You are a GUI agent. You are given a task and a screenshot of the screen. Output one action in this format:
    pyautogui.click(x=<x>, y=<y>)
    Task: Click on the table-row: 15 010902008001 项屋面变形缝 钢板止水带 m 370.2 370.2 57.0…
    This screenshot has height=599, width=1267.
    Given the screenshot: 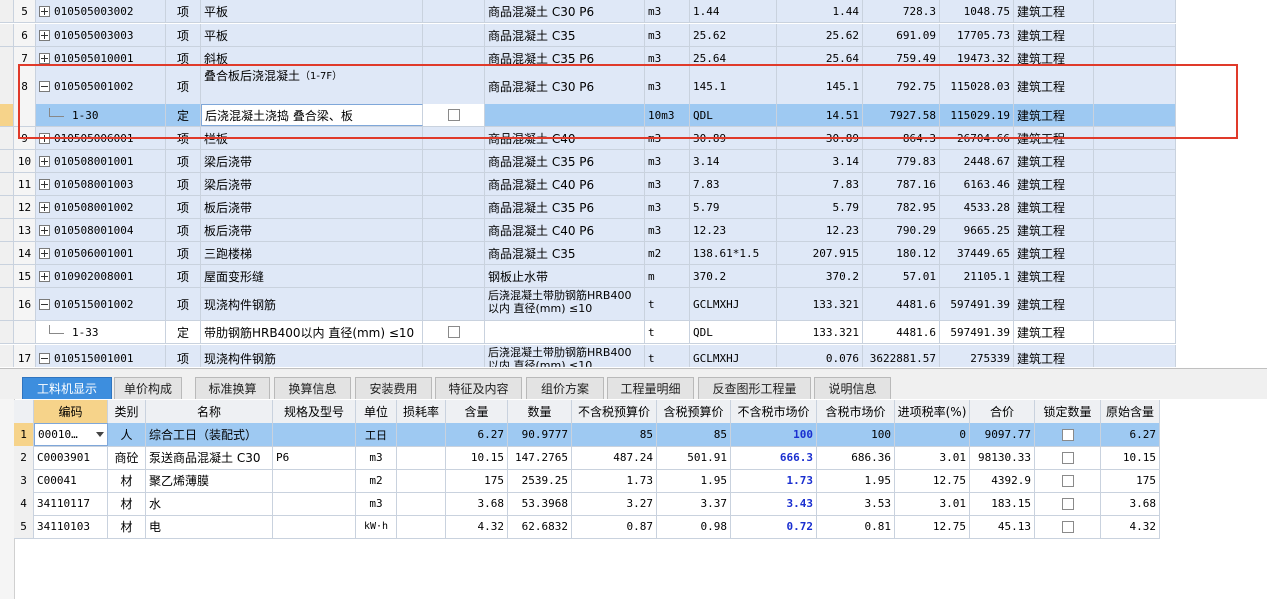 What is the action you would take?
    pyautogui.click(x=588, y=276)
    